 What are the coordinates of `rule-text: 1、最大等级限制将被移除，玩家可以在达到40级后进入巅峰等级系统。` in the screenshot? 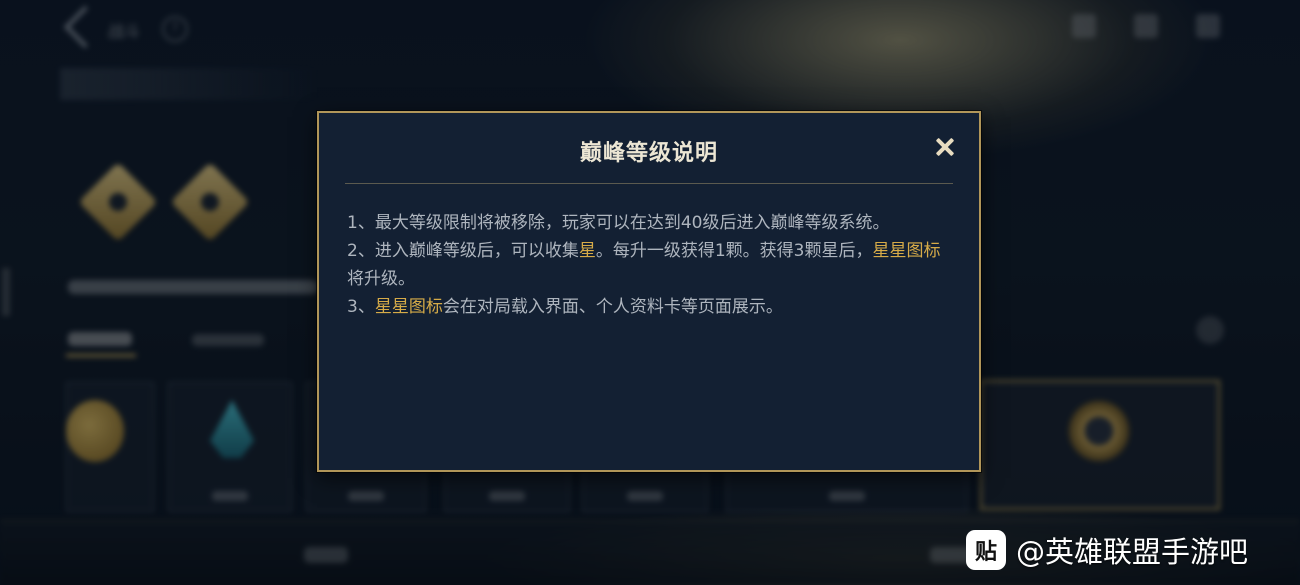 It's located at (618, 223).